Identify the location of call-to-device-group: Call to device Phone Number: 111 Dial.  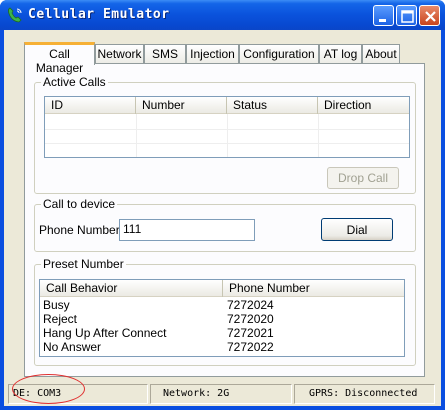
(225, 224).